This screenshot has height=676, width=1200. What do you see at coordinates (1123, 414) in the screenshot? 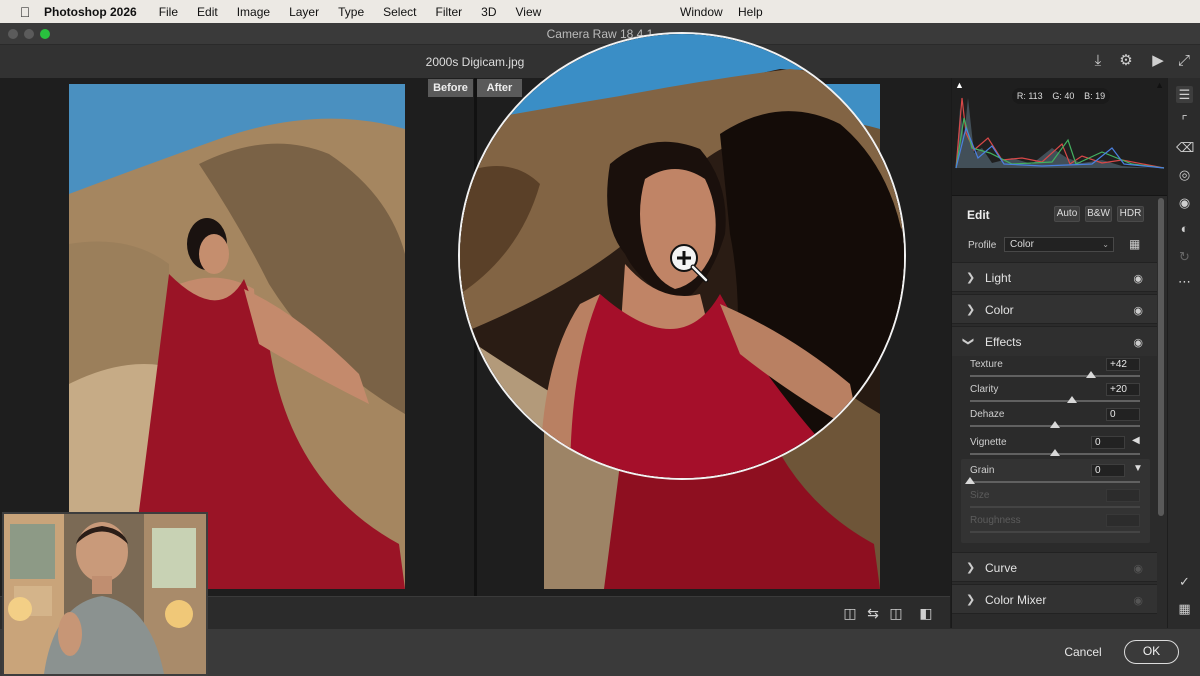
I see `dehaze-value: 0` at bounding box center [1123, 414].